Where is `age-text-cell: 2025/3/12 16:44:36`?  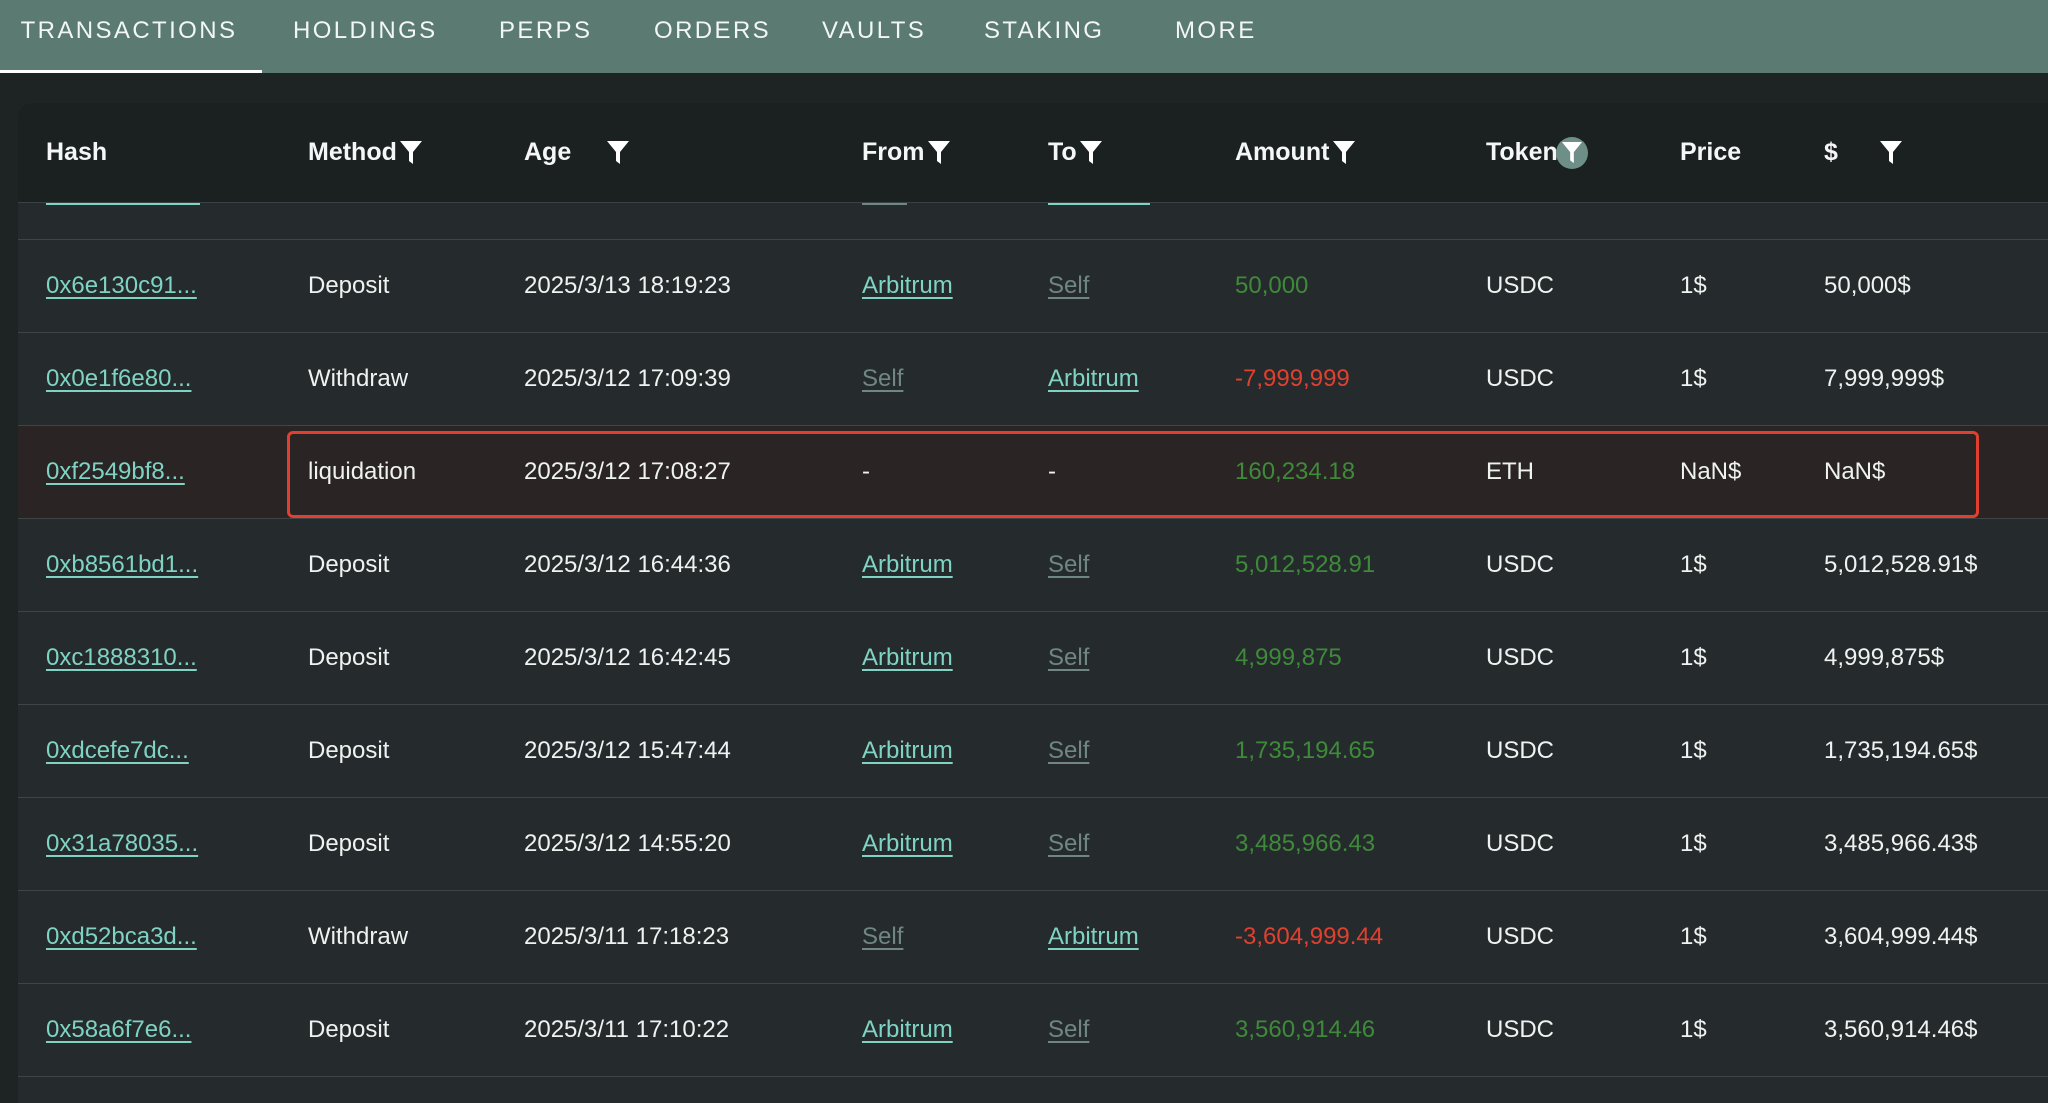
age-text-cell: 2025/3/12 16:44:36 is located at coordinates (627, 565).